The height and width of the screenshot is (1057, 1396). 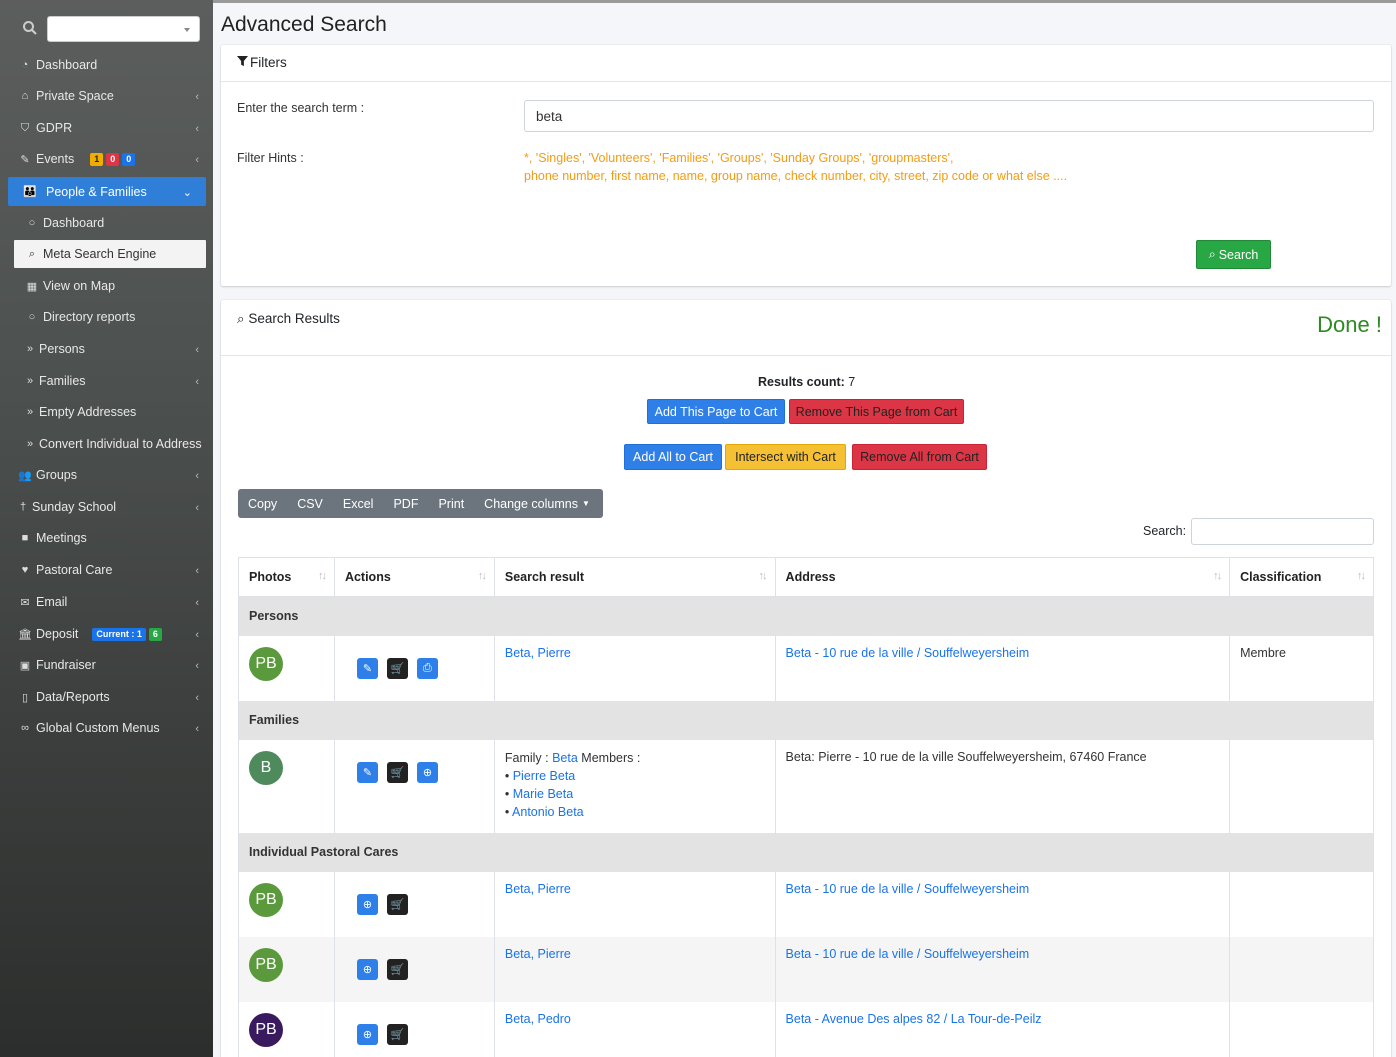 What do you see at coordinates (79, 286) in the screenshot?
I see `sidebar-item-label: View on Map` at bounding box center [79, 286].